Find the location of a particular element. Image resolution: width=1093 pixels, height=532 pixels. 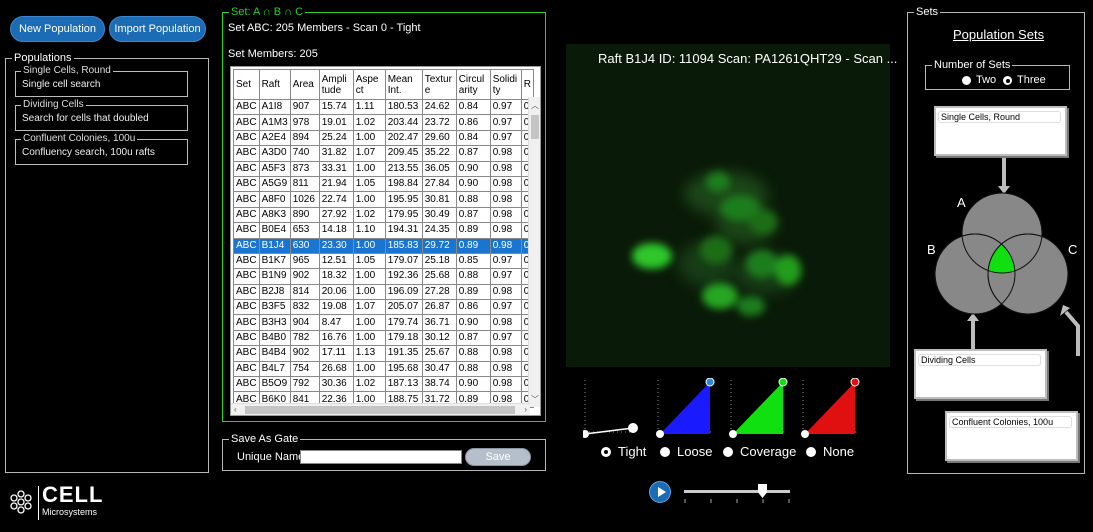

scroll-down-icon: ﹀ is located at coordinates (535, 400).